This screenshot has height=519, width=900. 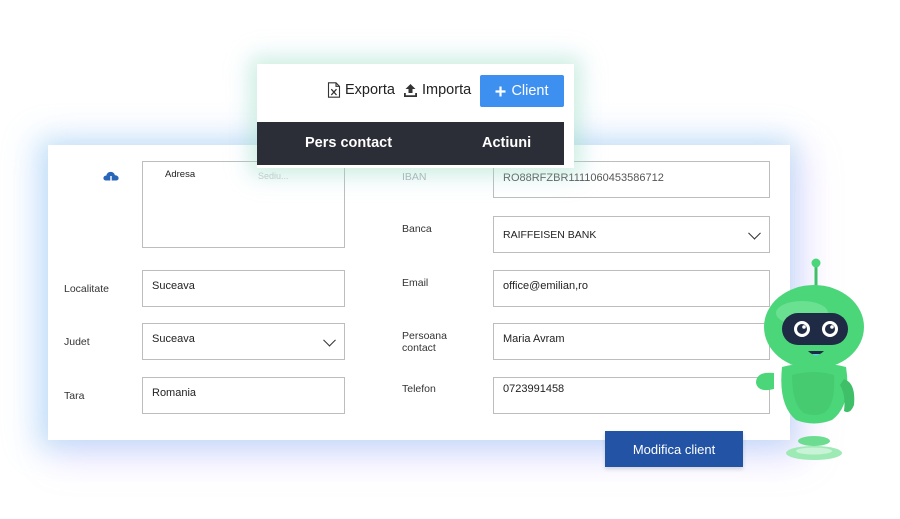 What do you see at coordinates (500, 91) in the screenshot?
I see `plus-icon` at bounding box center [500, 91].